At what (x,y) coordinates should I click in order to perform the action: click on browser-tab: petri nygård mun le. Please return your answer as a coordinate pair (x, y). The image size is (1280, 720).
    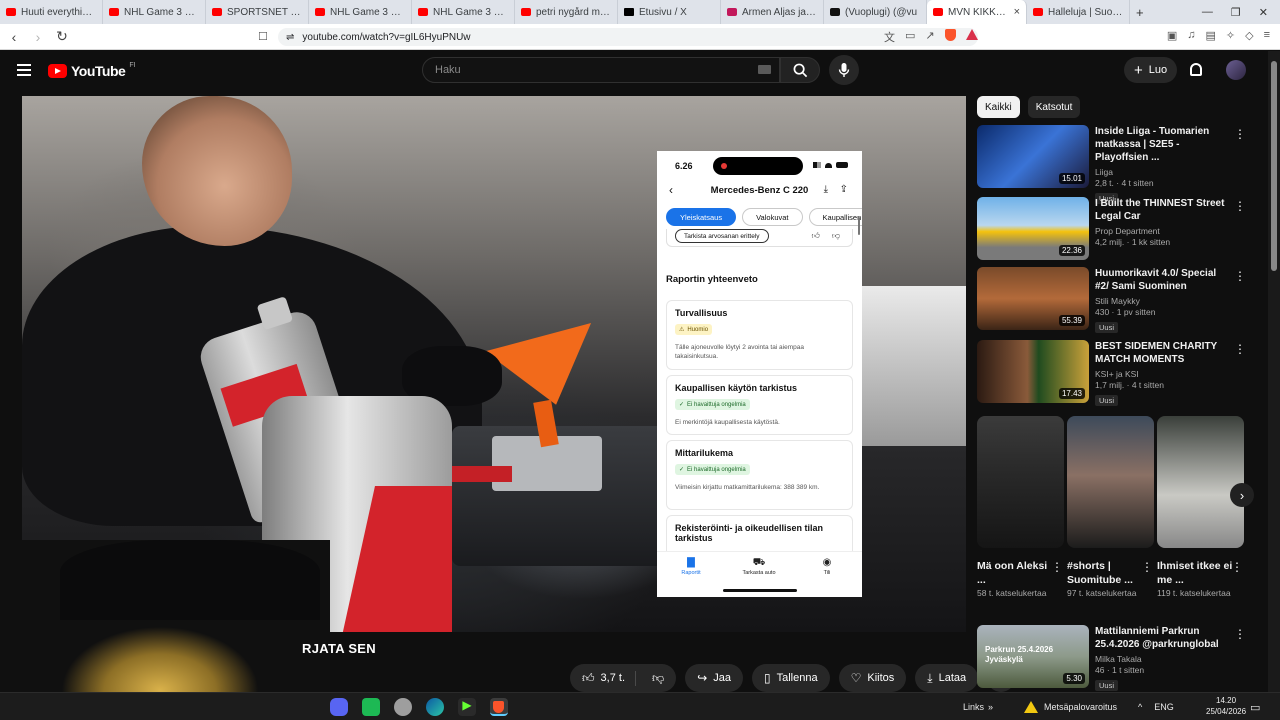
    Looking at the image, I should click on (566, 12).